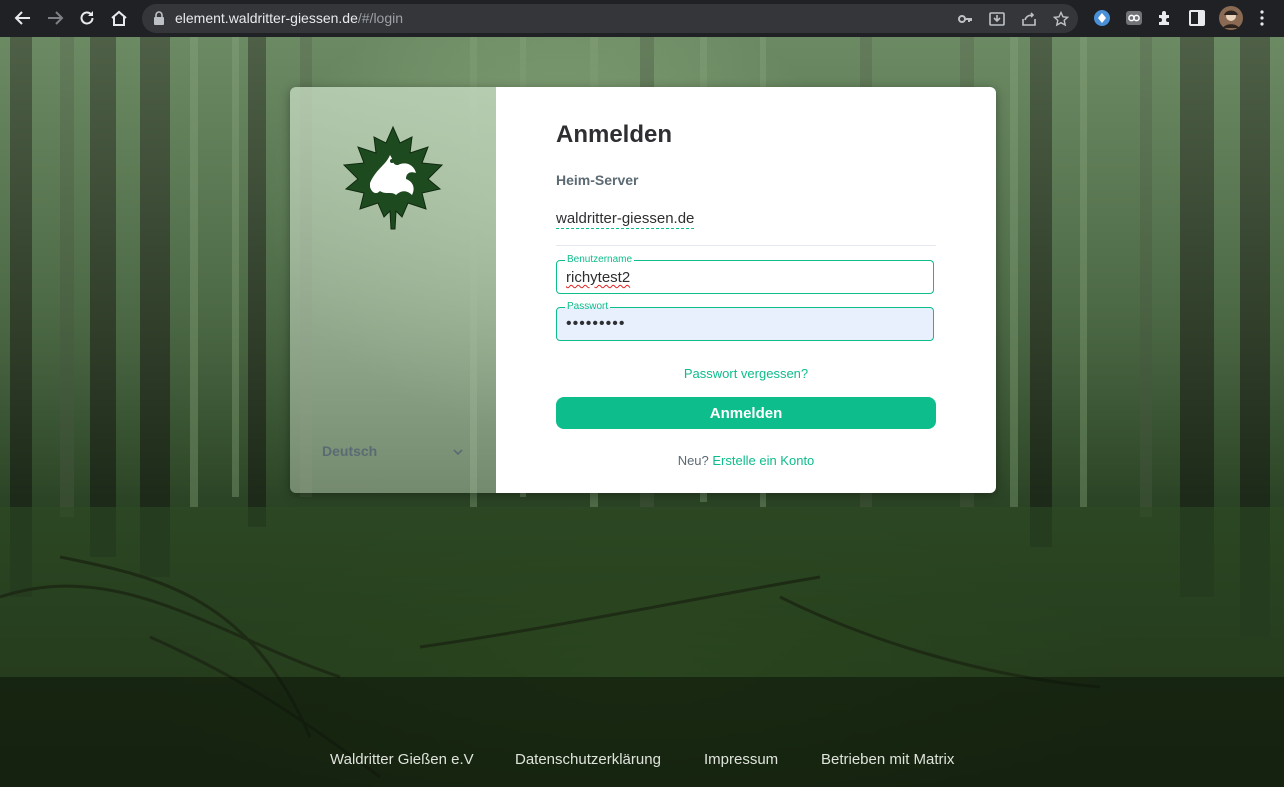  What do you see at coordinates (588, 759) in the screenshot?
I see `footer-link-privacy: Datenschutzerklärung` at bounding box center [588, 759].